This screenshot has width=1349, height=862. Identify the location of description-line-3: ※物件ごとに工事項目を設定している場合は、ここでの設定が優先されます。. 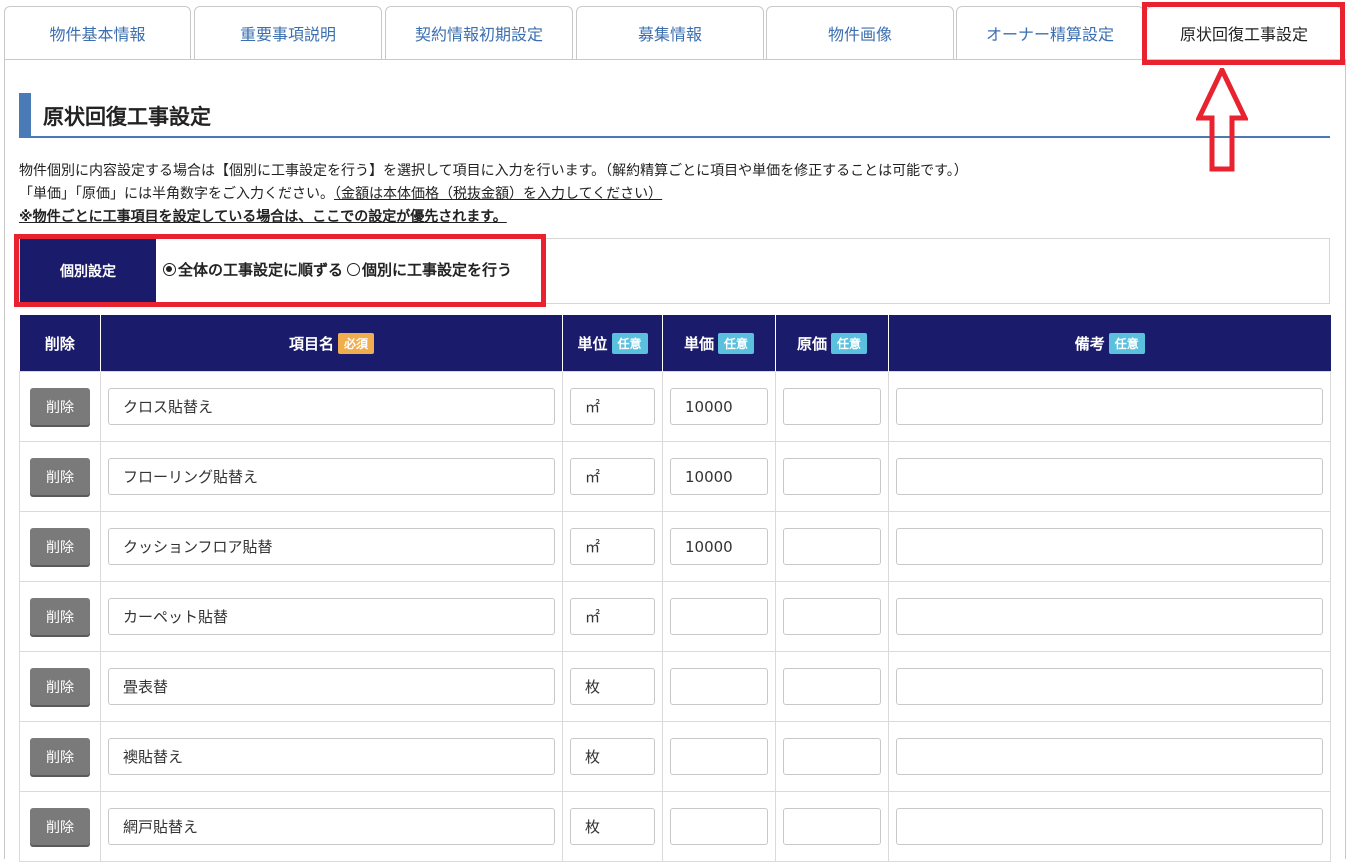
(263, 217).